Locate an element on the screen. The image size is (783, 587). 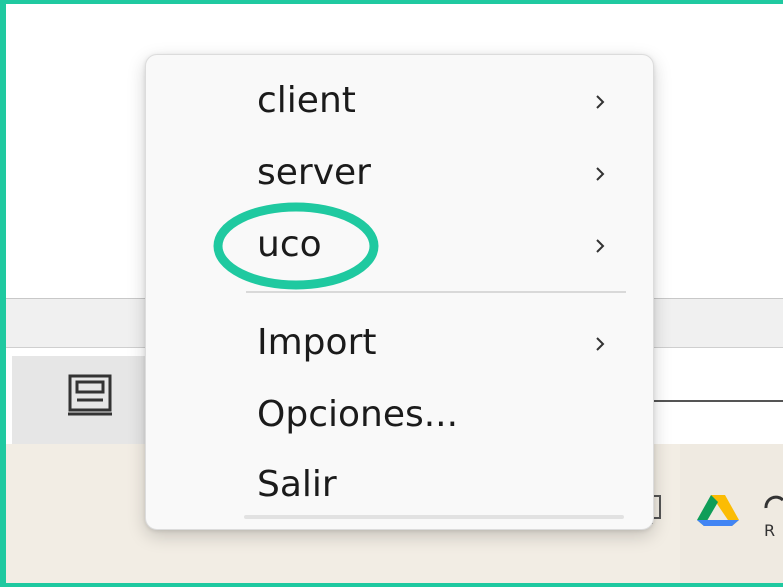
menu-item-label: uco is located at coordinates (289, 244).